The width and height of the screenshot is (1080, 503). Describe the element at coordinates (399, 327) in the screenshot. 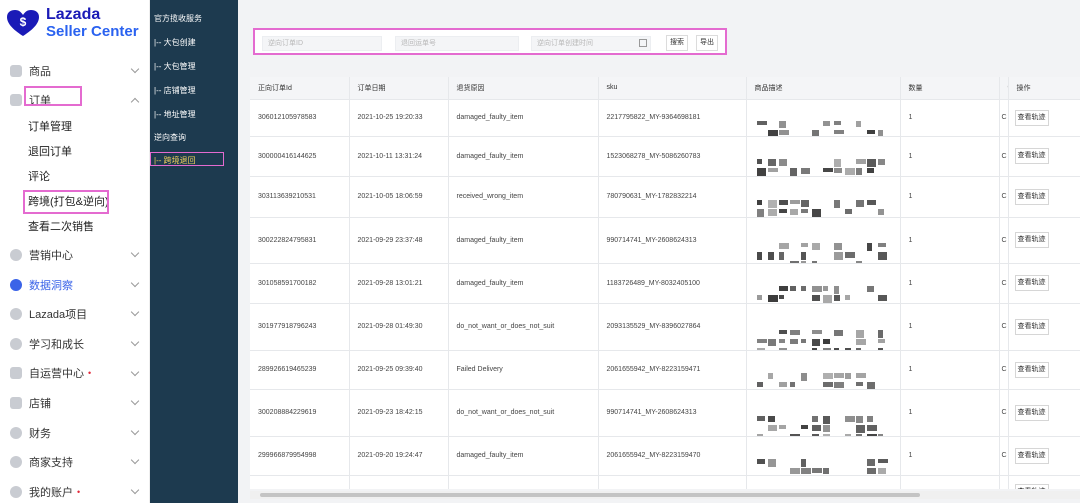

I see `cell-order-date: 2021-09-28 01:49:30` at that location.